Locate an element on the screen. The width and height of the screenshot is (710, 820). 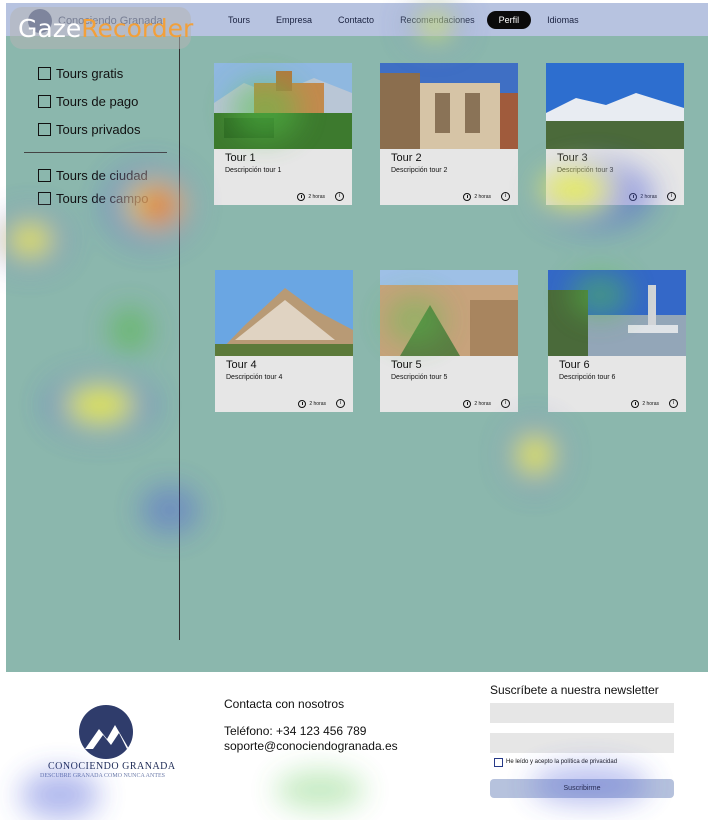
nav-idiomas: Idiomas is located at coordinates (563, 20).